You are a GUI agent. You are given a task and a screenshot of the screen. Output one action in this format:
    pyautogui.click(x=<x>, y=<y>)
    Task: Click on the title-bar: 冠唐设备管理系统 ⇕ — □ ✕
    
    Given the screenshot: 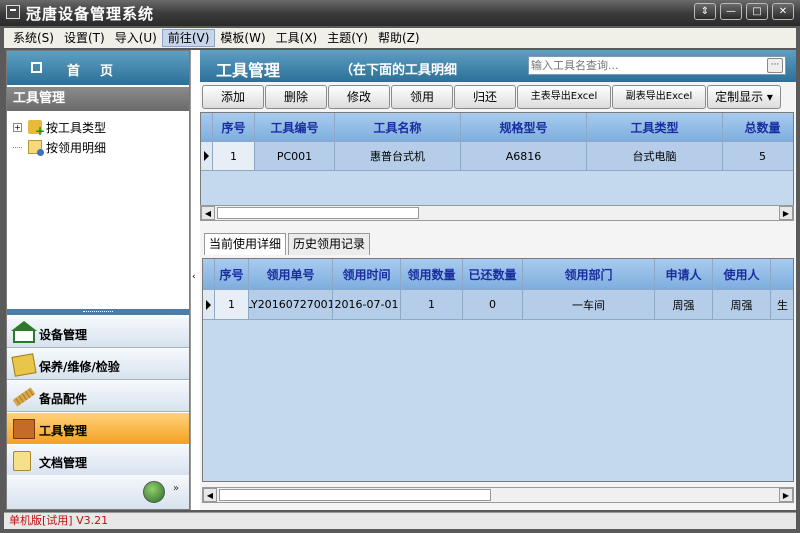 What is the action you would take?
    pyautogui.click(x=400, y=13)
    